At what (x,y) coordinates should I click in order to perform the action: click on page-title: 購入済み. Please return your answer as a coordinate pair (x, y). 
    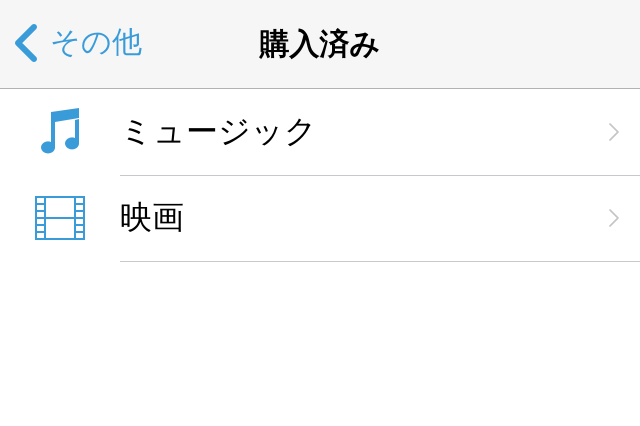
    Looking at the image, I should click on (320, 45).